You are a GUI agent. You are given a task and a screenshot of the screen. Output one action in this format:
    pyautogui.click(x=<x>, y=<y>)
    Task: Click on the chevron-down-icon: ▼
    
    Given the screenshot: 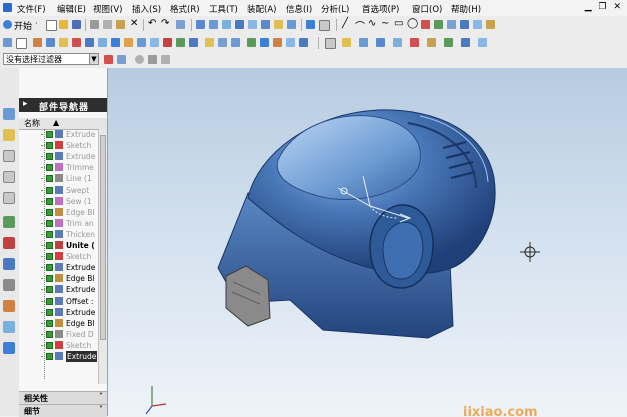 What is the action you would take?
    pyautogui.click(x=94, y=59)
    